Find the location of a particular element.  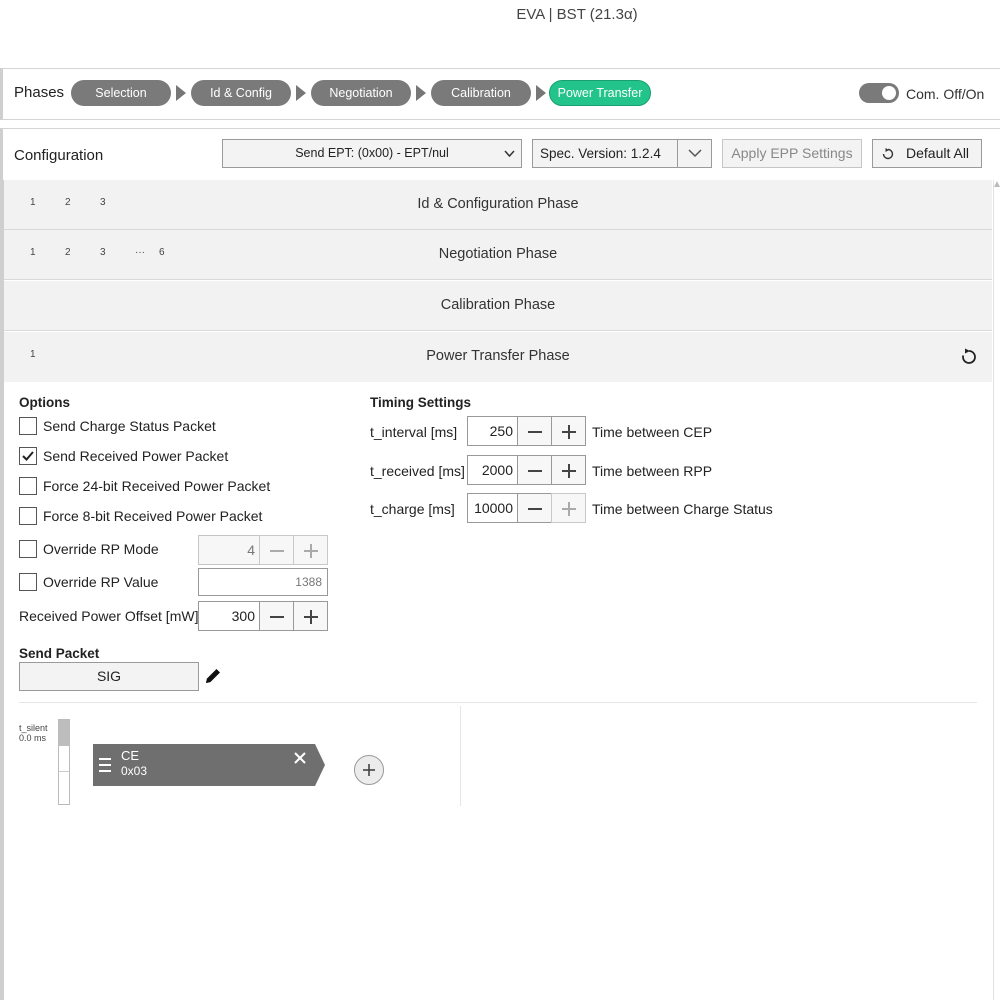

checkbox-label: Send Charge Status Packet is located at coordinates (129, 426).